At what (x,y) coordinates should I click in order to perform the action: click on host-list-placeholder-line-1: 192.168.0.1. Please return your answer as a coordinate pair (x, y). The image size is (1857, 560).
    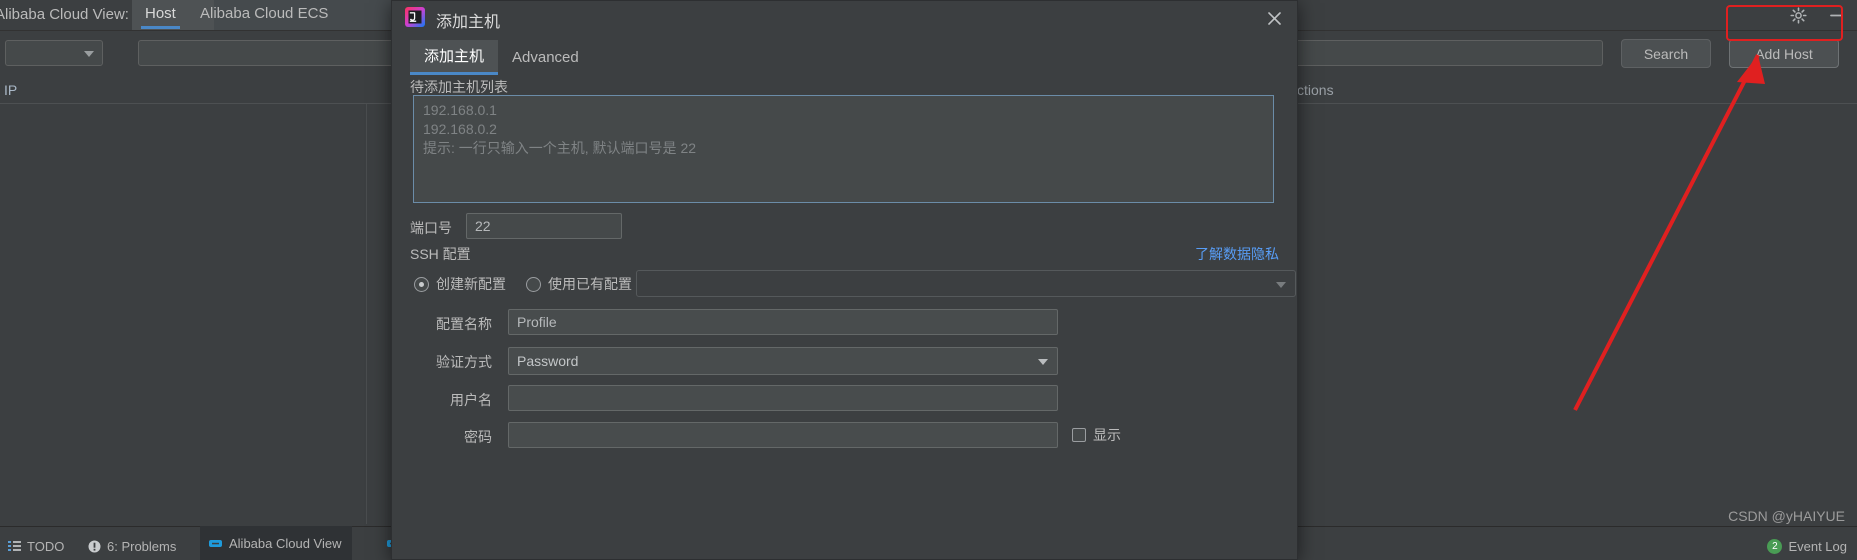
    Looking at the image, I should click on (460, 110).